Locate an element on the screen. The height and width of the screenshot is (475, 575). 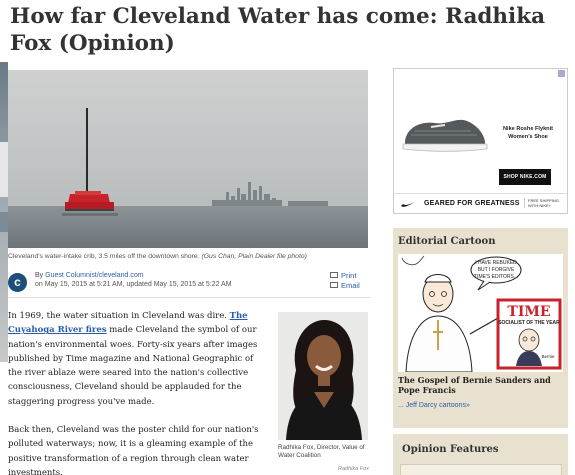
photo-credit: (Gus Chan, Plain Dealer file photo) is located at coordinates (254, 256).